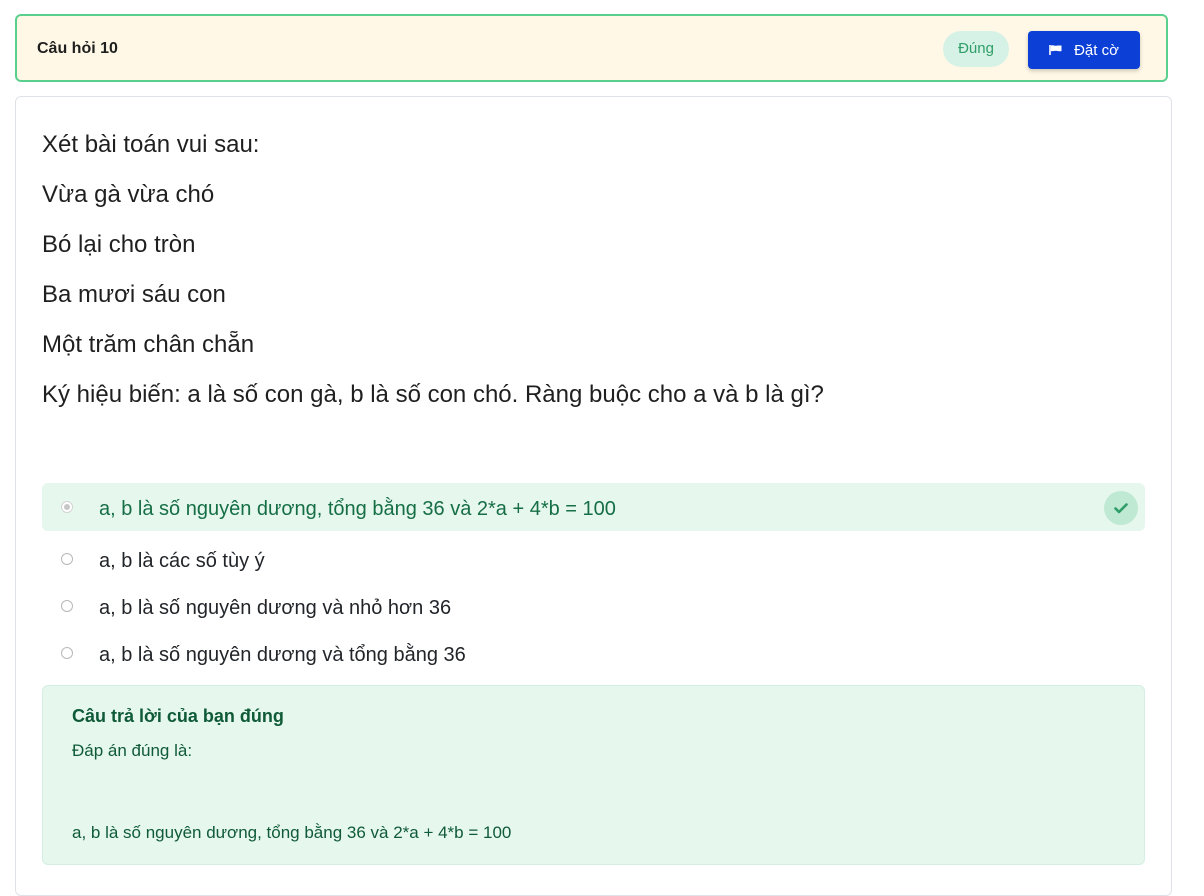 This screenshot has height=896, width=1204. What do you see at coordinates (591, 48) in the screenshot?
I see `question-header: Câu hỏi 10 Đúng Đặt cờ` at bounding box center [591, 48].